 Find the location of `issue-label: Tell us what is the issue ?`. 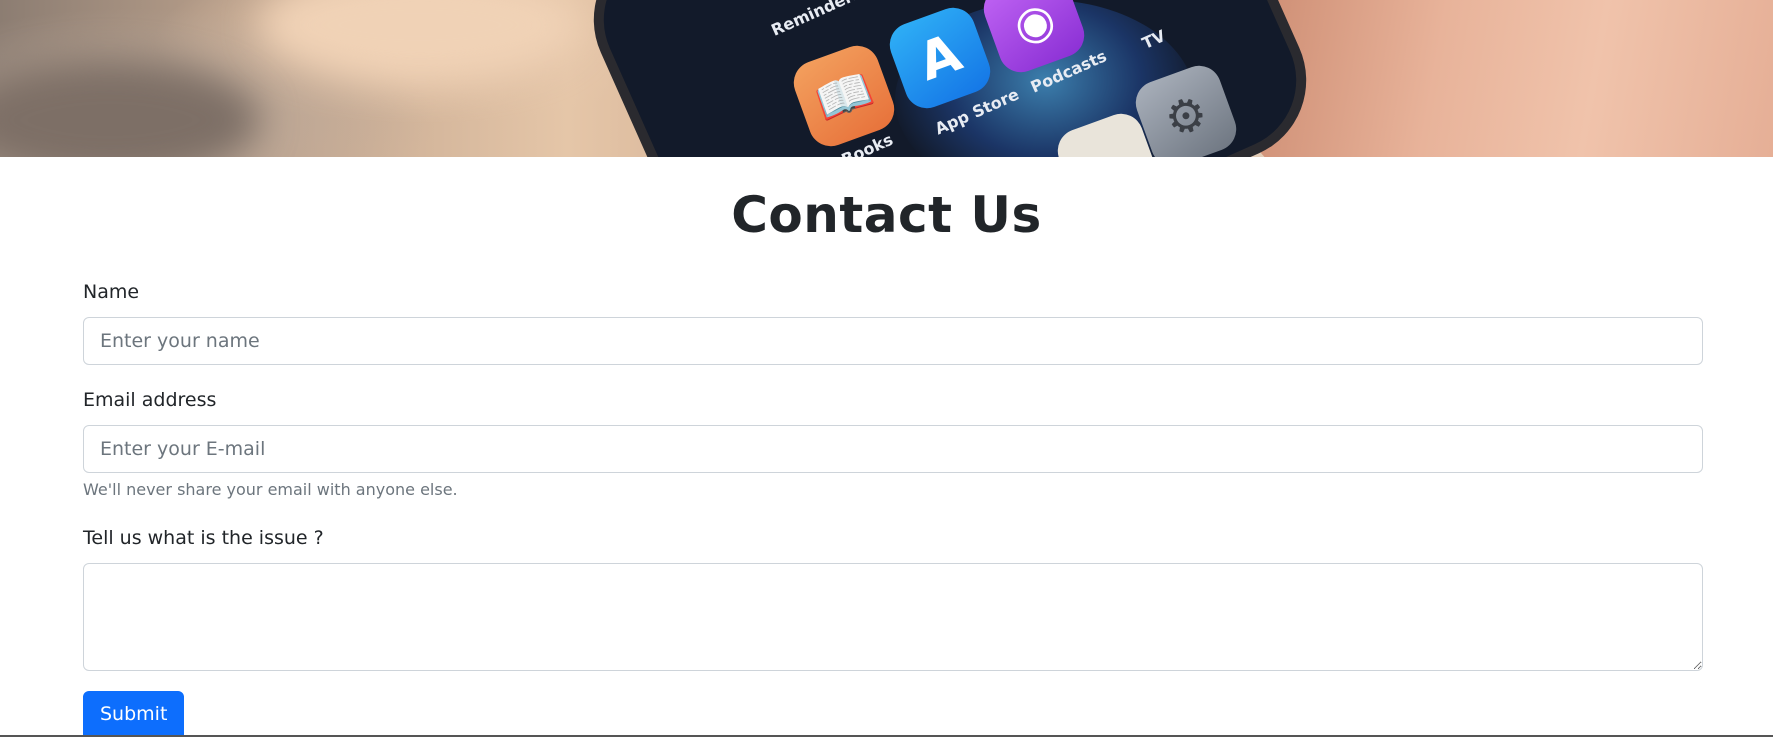

issue-label: Tell us what is the issue ? is located at coordinates (203, 538).